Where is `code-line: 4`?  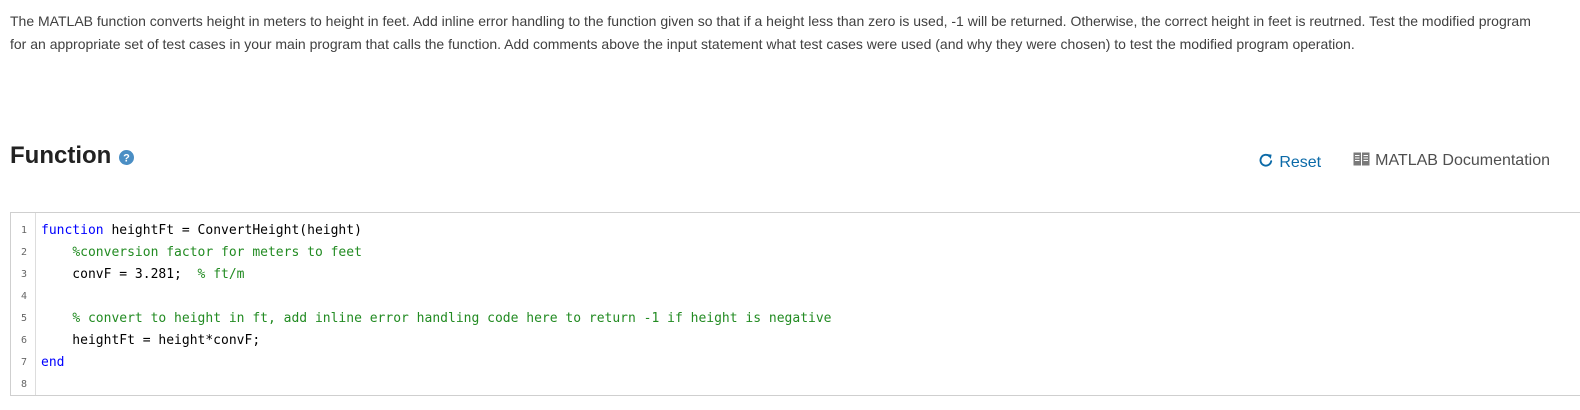 code-line: 4 is located at coordinates (795, 296).